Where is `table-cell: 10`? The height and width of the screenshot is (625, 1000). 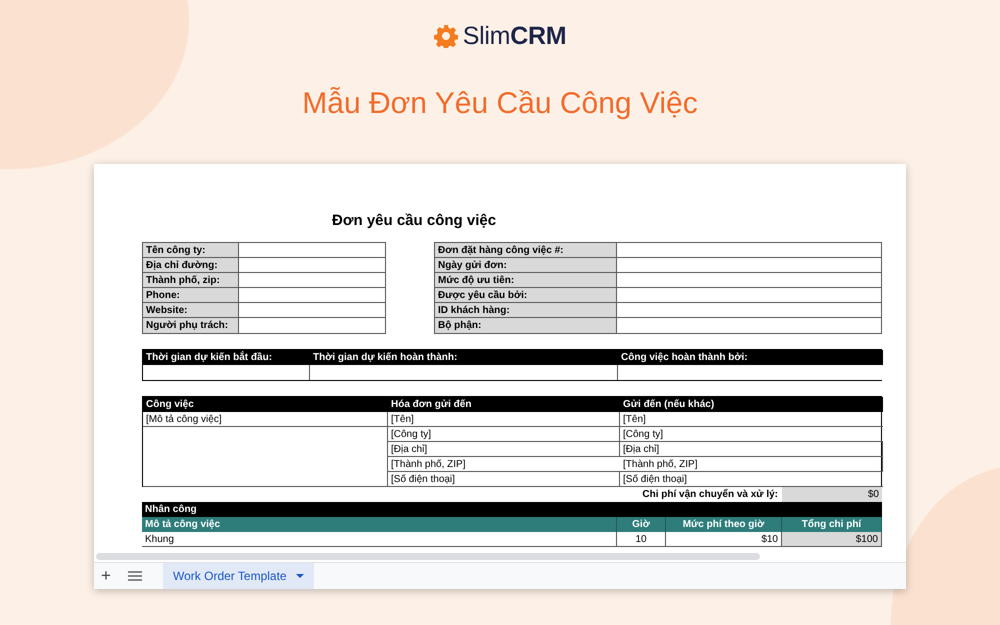
table-cell: 10 is located at coordinates (641, 539).